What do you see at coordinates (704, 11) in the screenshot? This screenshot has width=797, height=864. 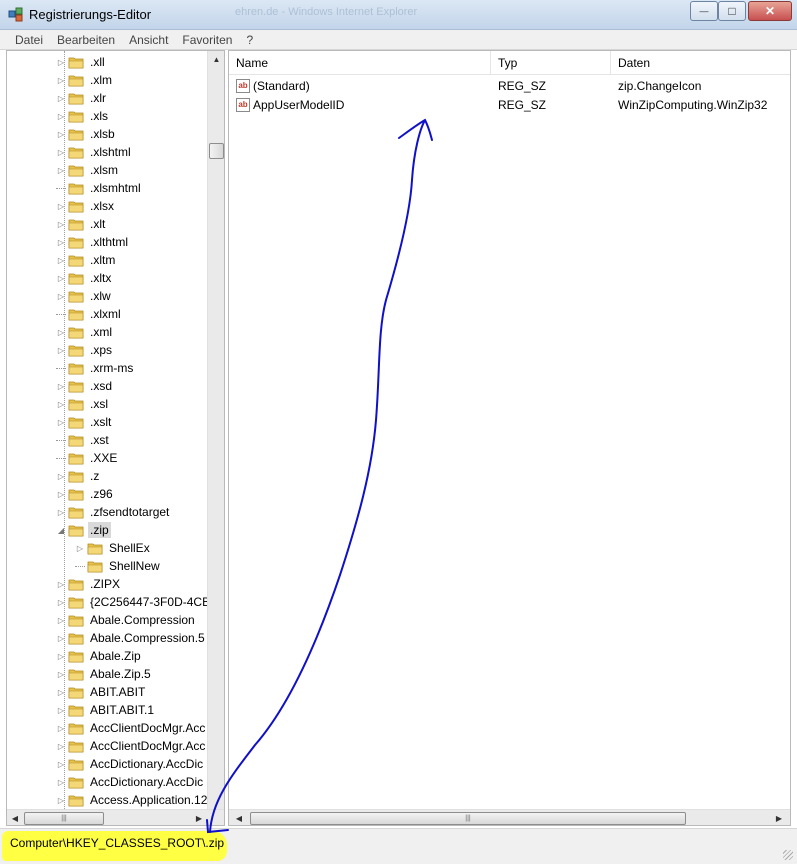 I see `minimize-button: —` at bounding box center [704, 11].